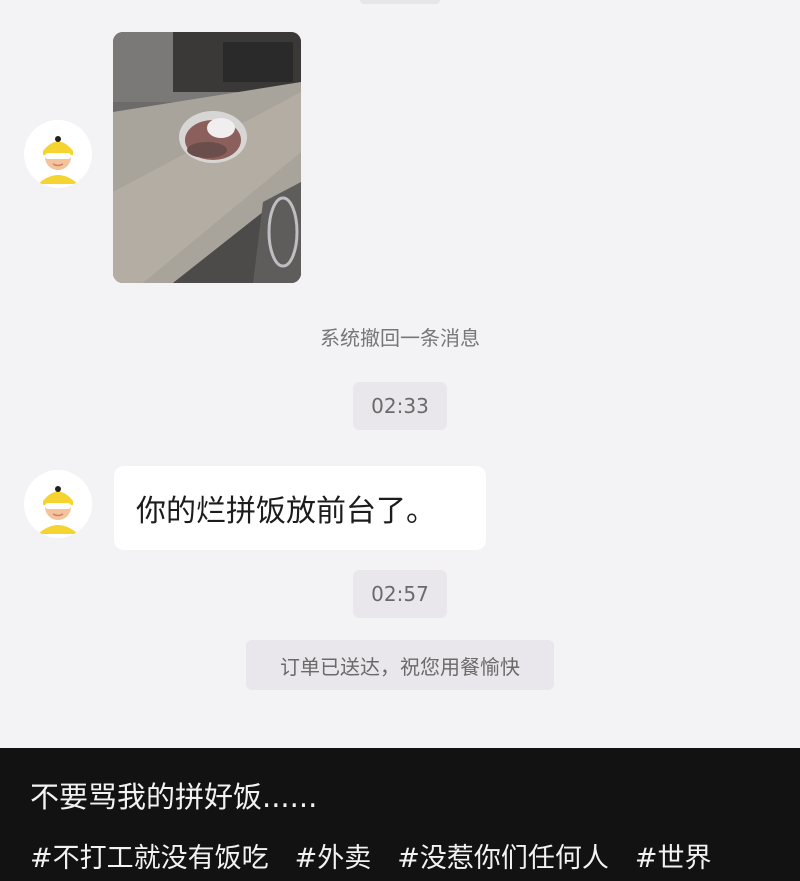 This screenshot has width=800, height=881. Describe the element at coordinates (149, 855) in the screenshot. I see `hashtag: #不打工就没有饭吃` at that location.